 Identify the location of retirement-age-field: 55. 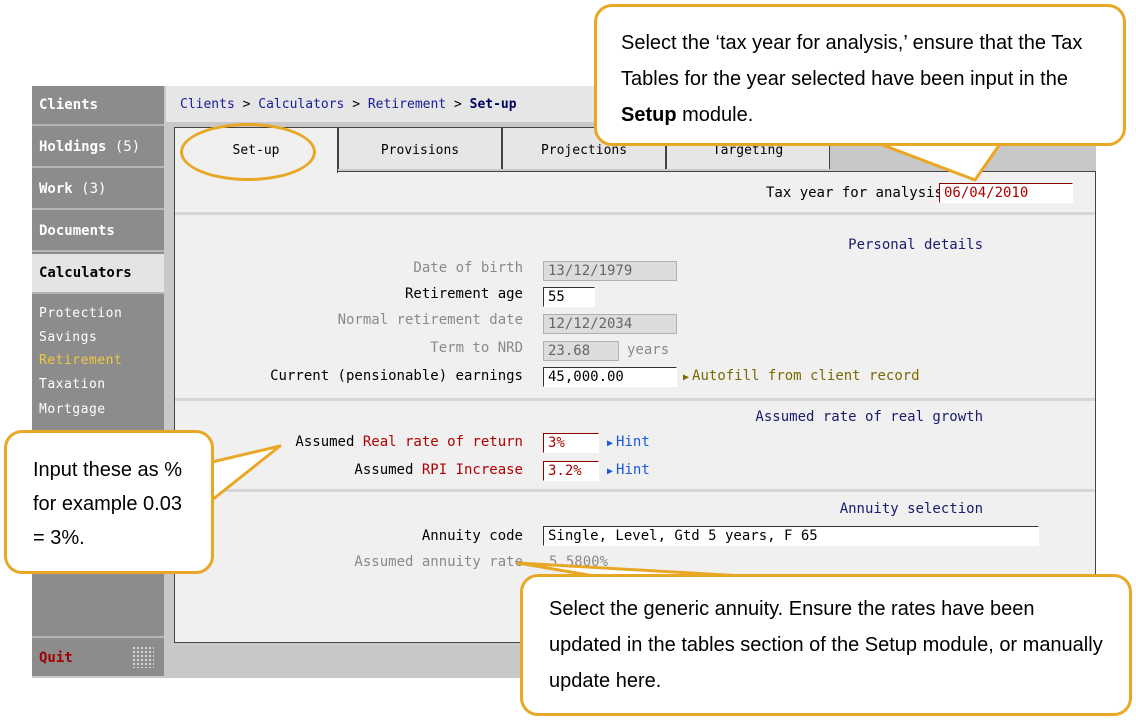
(569, 297).